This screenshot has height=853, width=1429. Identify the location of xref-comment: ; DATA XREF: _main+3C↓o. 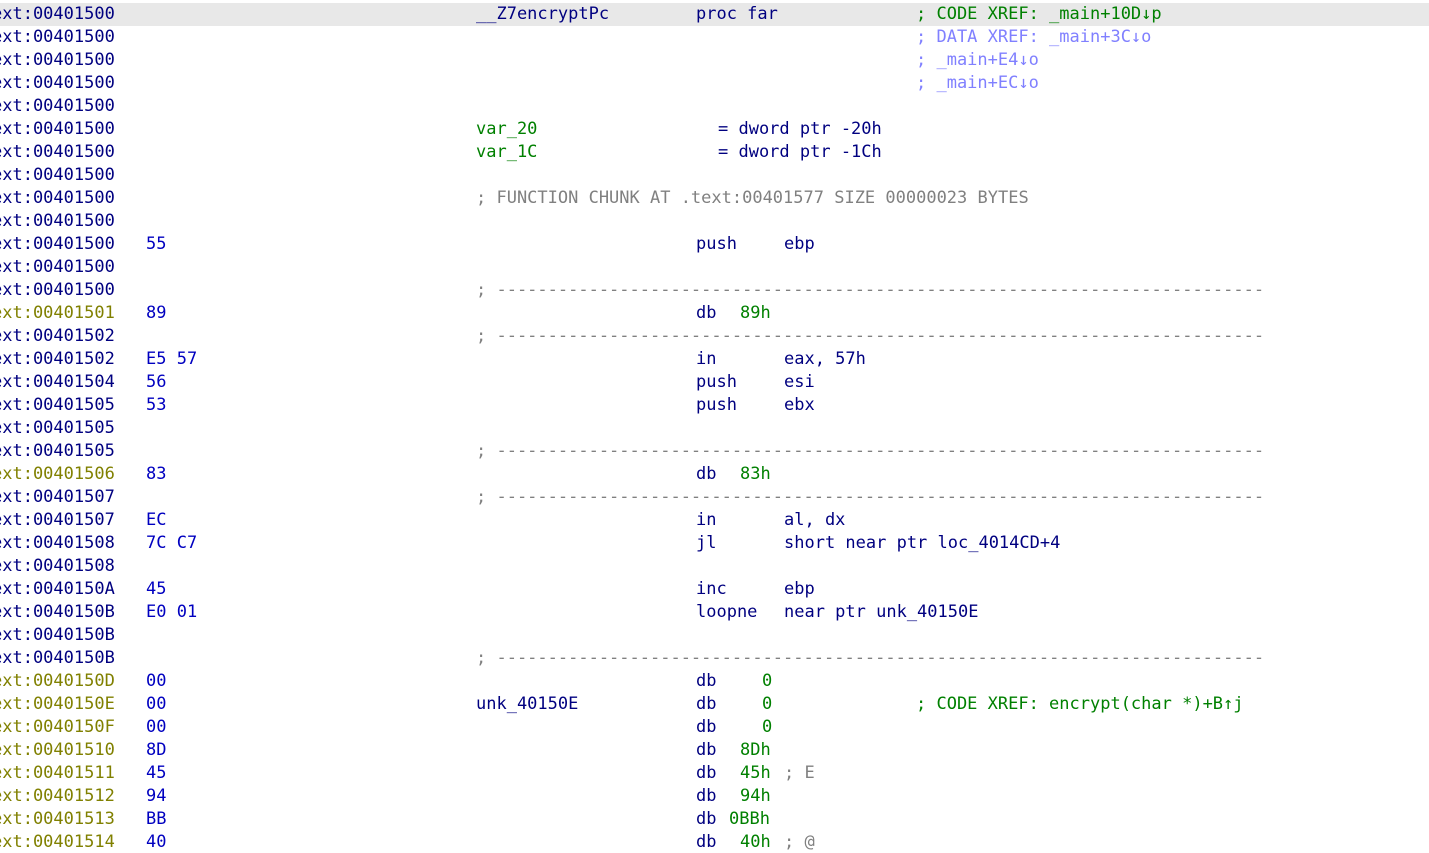
(1033, 37).